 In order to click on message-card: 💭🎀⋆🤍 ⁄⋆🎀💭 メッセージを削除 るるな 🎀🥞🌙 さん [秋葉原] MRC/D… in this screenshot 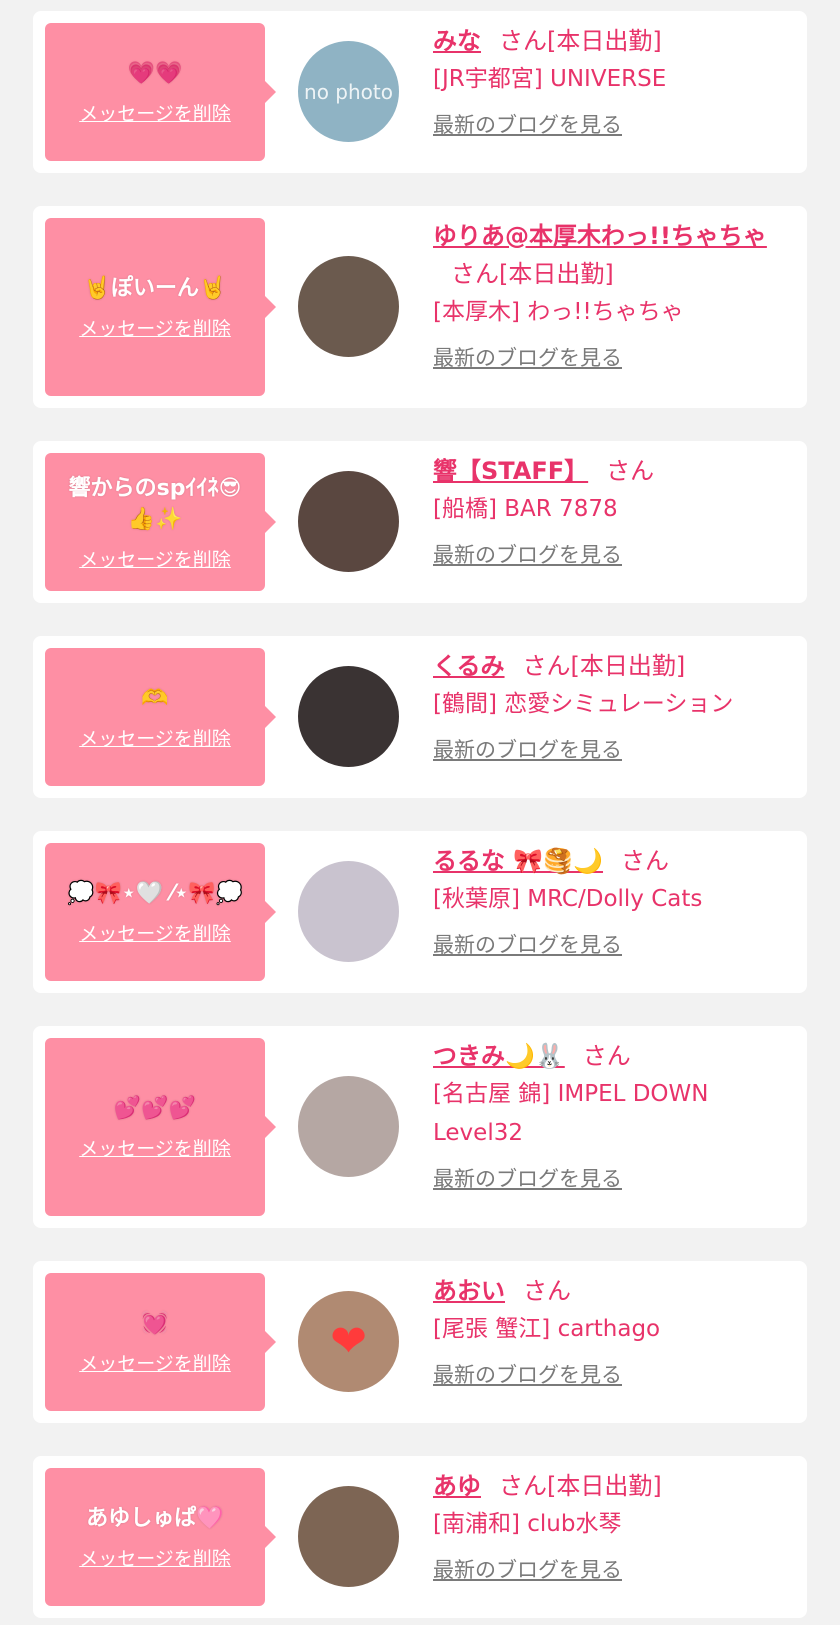, I will do `click(420, 912)`.